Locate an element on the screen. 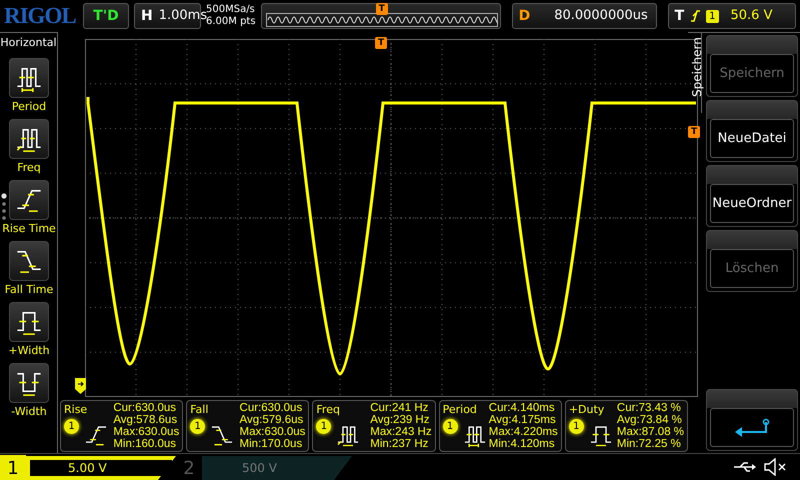 The image size is (800, 480). run-status: T'D is located at coordinates (106, 16).